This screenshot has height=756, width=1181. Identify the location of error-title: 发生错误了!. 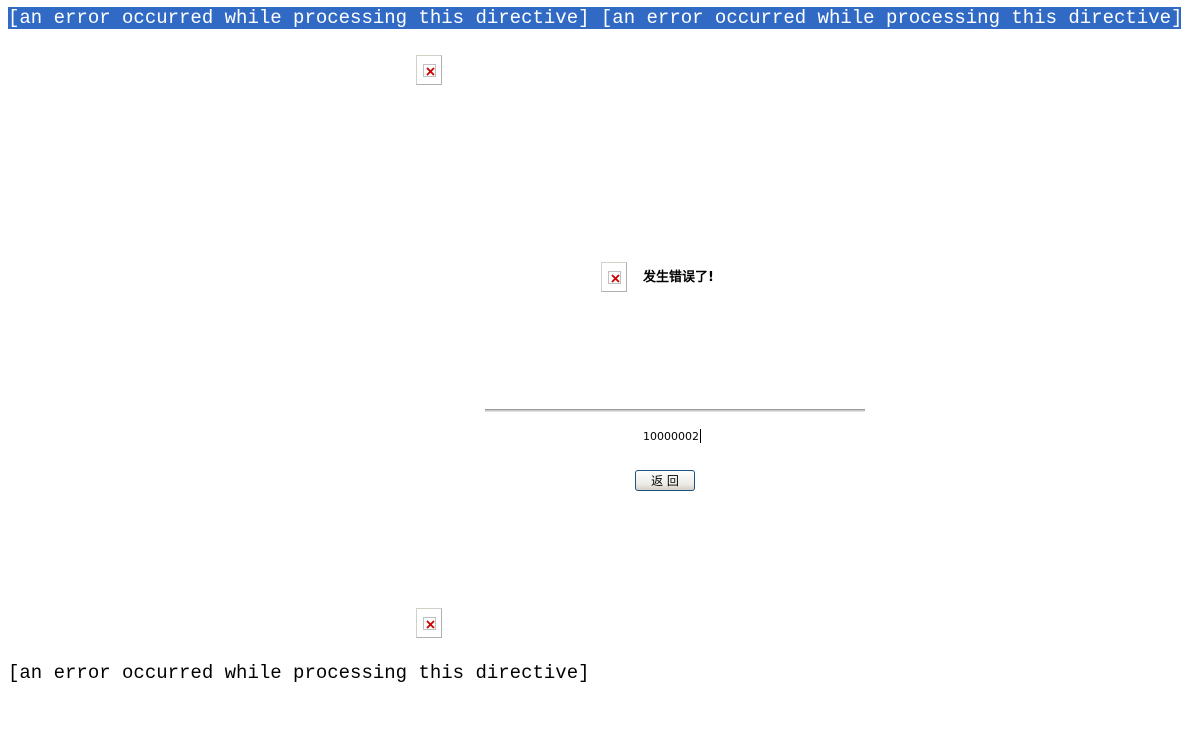
(678, 277).